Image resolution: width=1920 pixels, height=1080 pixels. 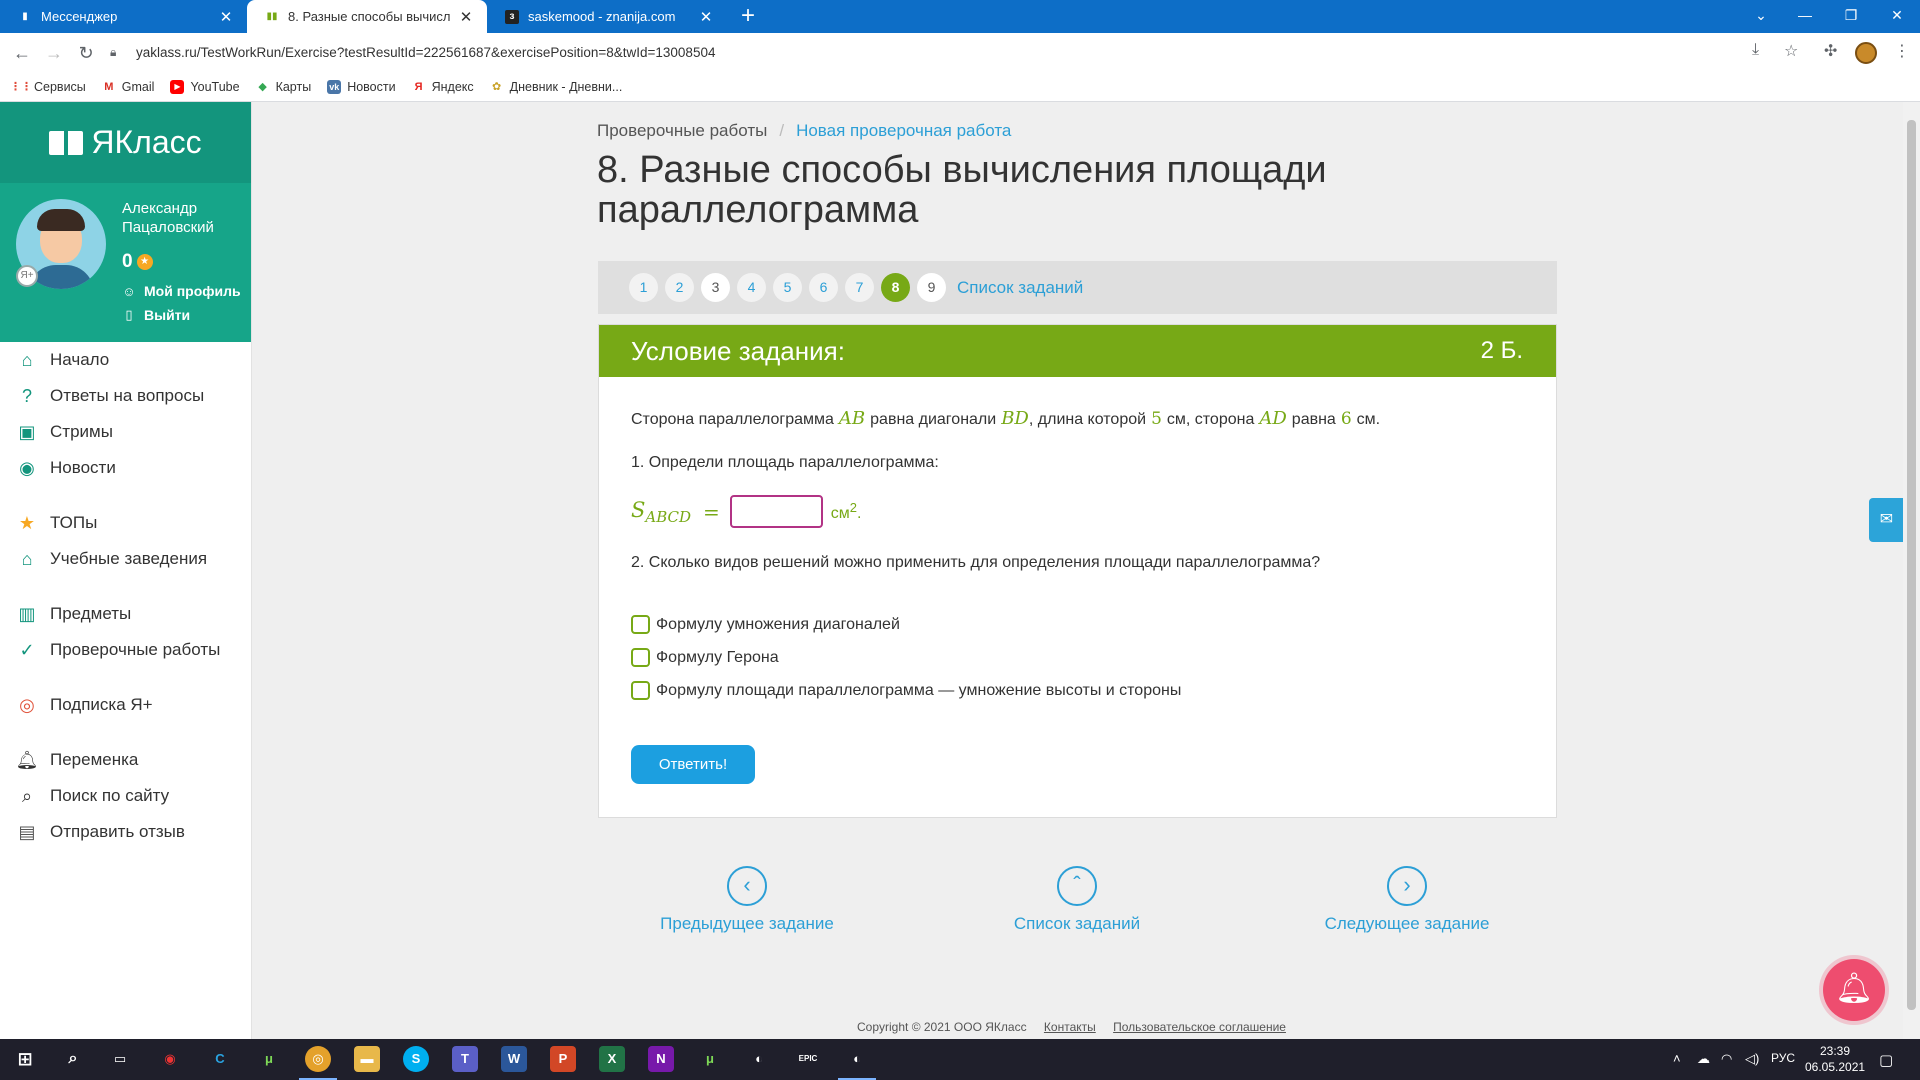 What do you see at coordinates (748, 16) in the screenshot?
I see `new-tab-button: +` at bounding box center [748, 16].